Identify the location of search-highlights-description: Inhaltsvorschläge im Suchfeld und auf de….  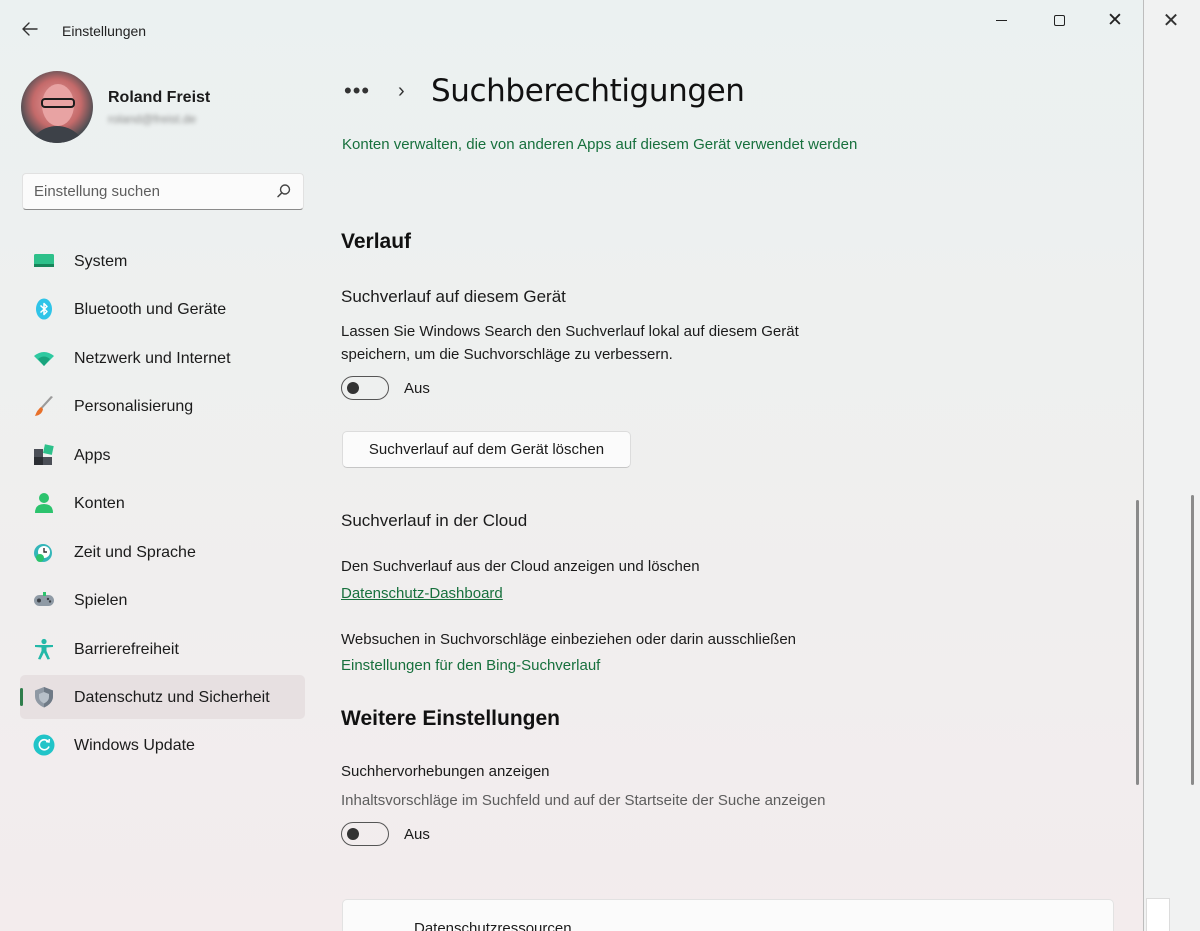
(583, 800).